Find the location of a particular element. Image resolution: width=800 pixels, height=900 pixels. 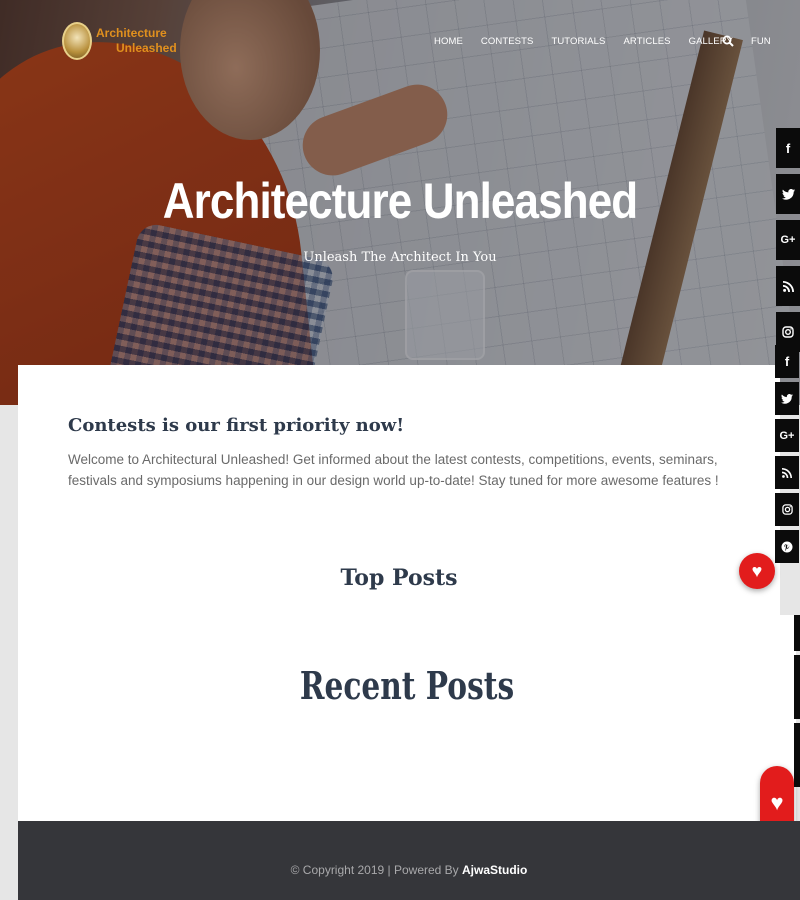

logo-badge-icon is located at coordinates (77, 41).